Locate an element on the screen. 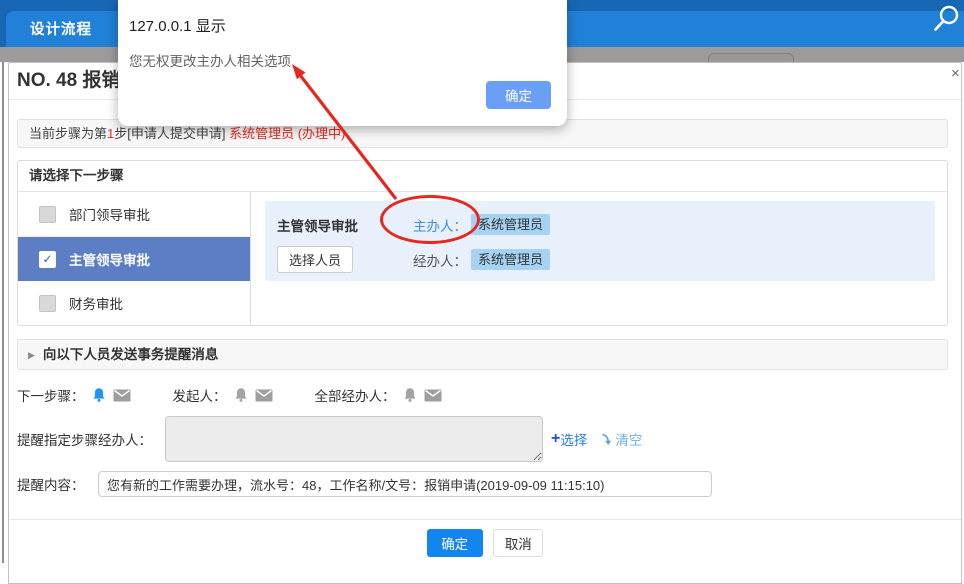 This screenshot has height=584, width=964. checkbox-checked-icon: ✓ is located at coordinates (47, 259).